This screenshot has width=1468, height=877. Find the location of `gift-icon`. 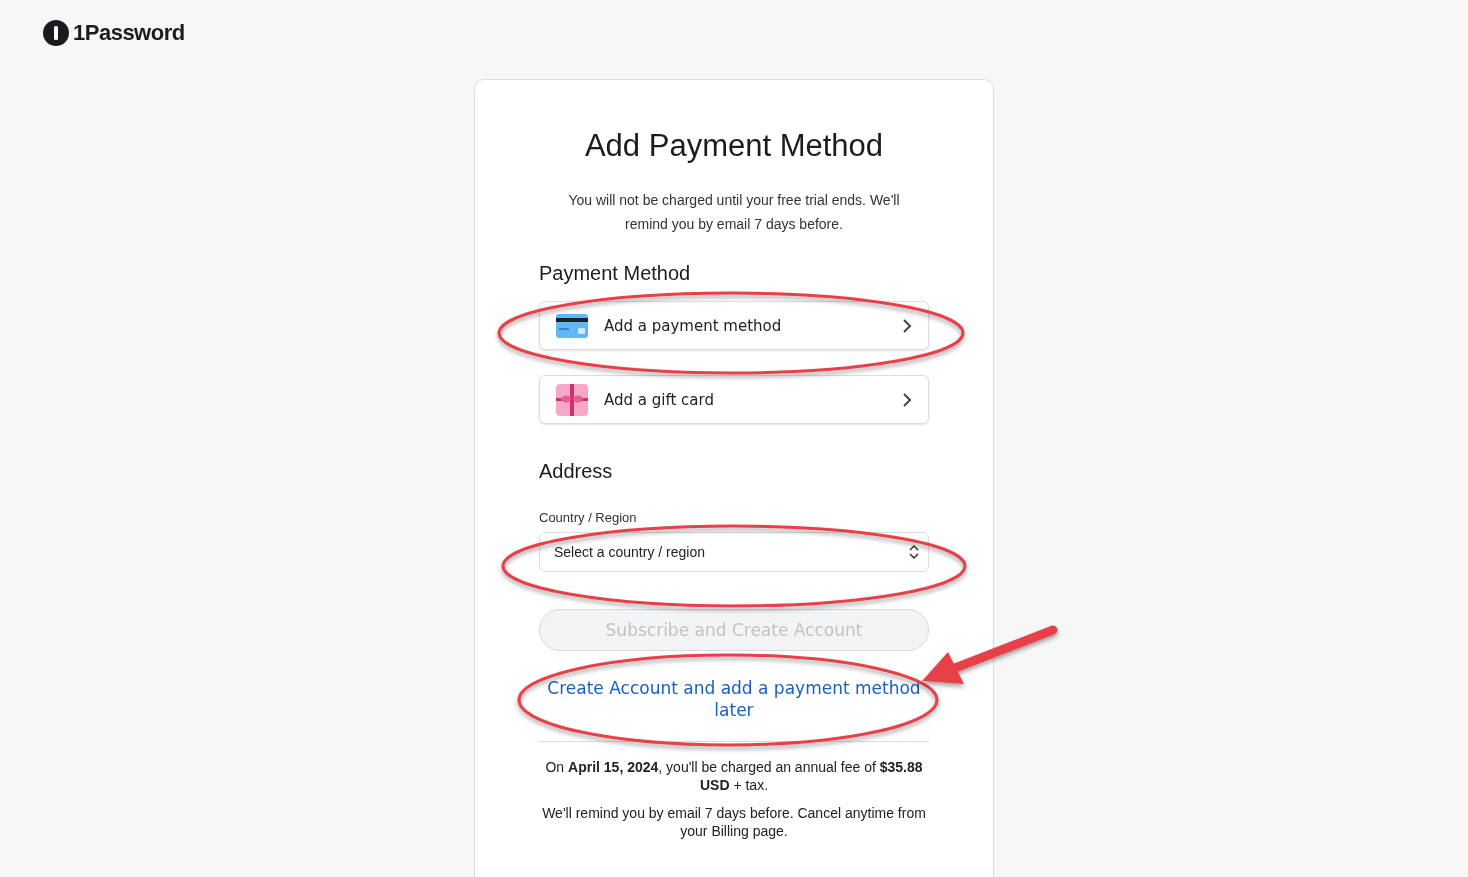

gift-icon is located at coordinates (572, 399).